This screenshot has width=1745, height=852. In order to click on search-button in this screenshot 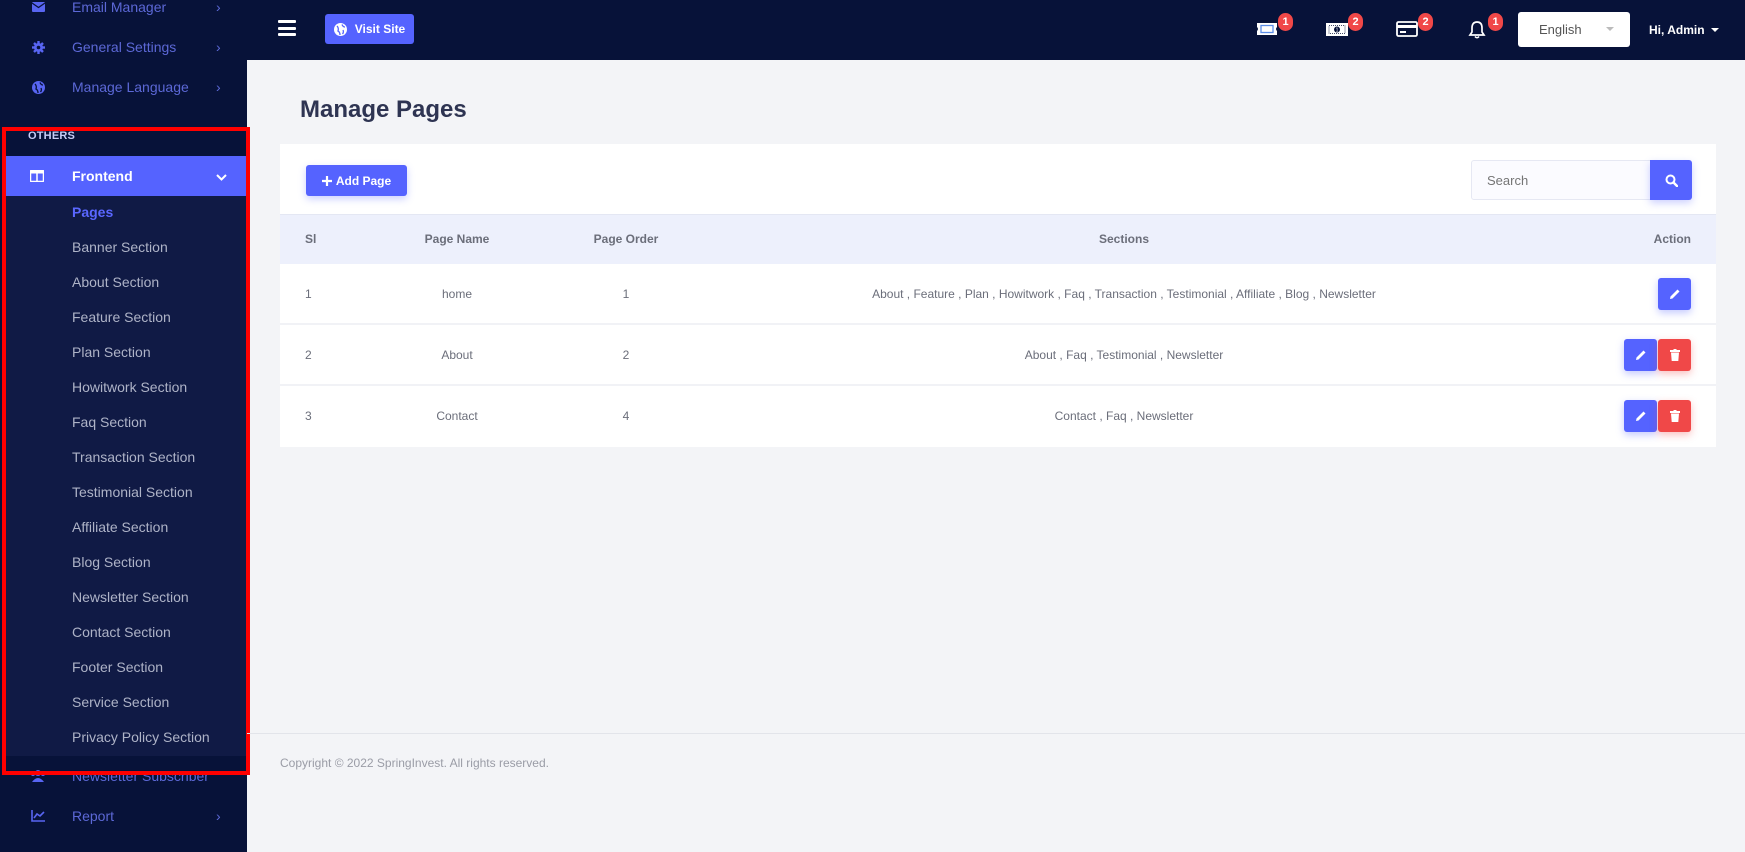, I will do `click(1671, 180)`.